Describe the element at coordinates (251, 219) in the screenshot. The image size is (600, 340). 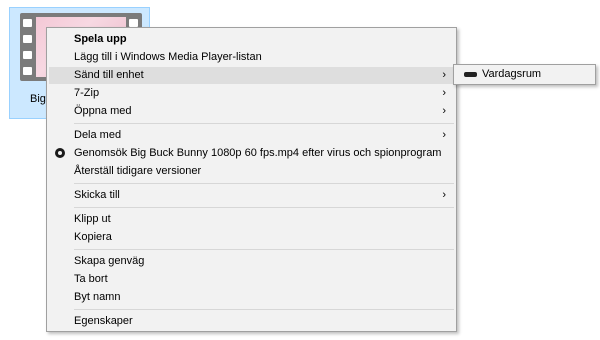
I see `menu-item-cut: Klipp ut` at that location.